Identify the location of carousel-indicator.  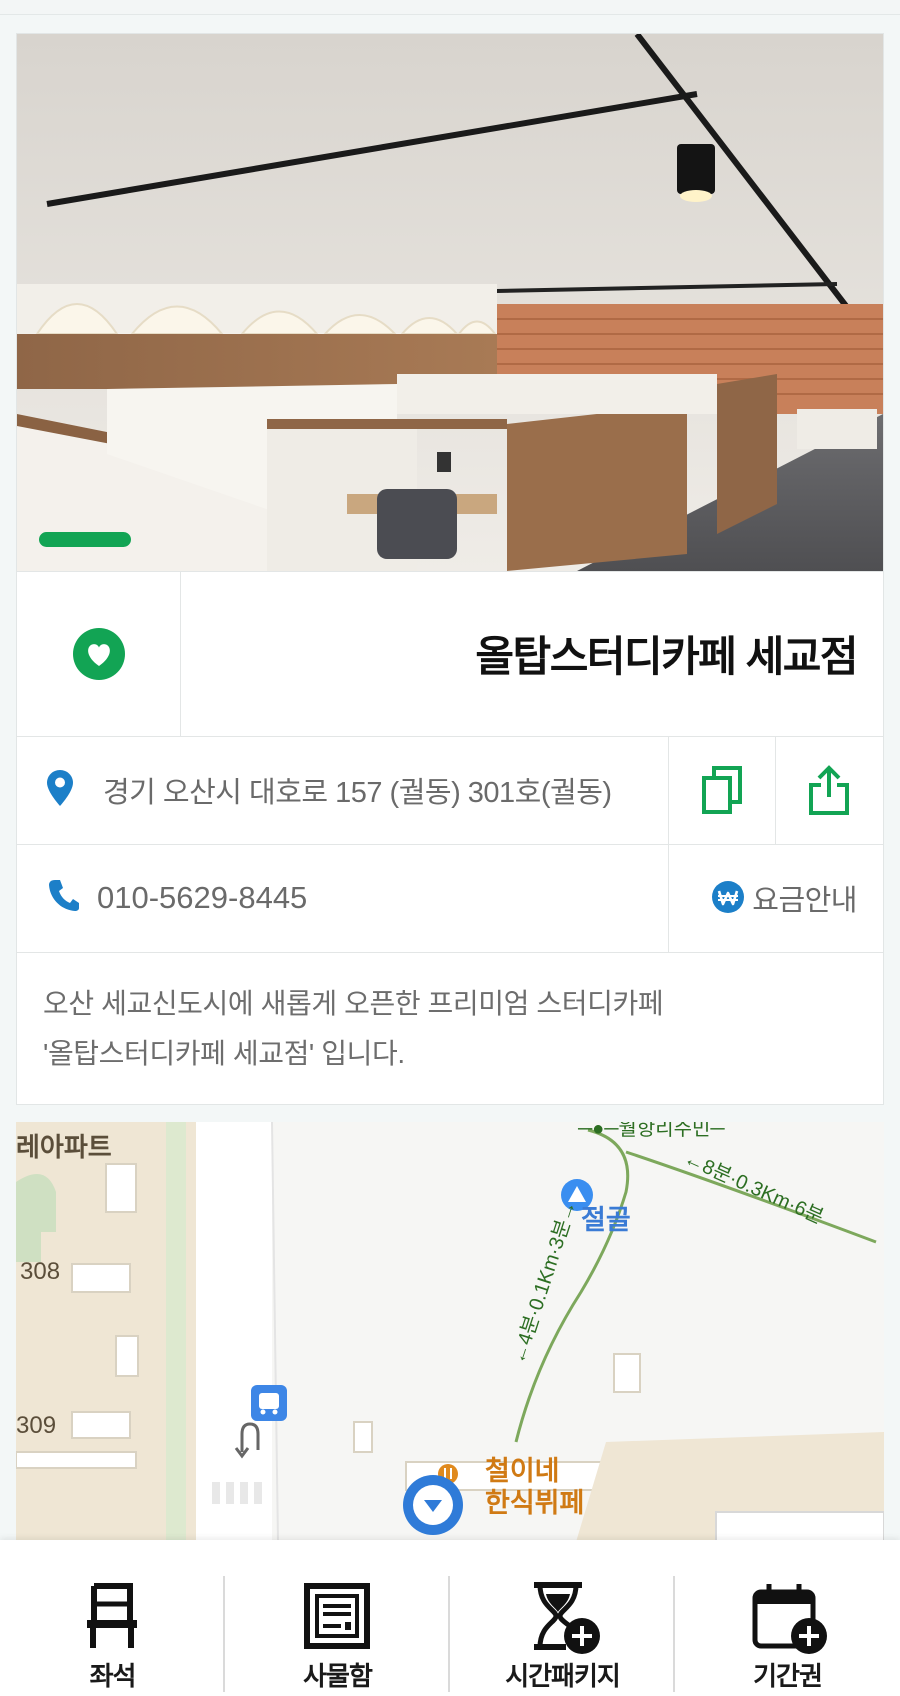
(85, 539).